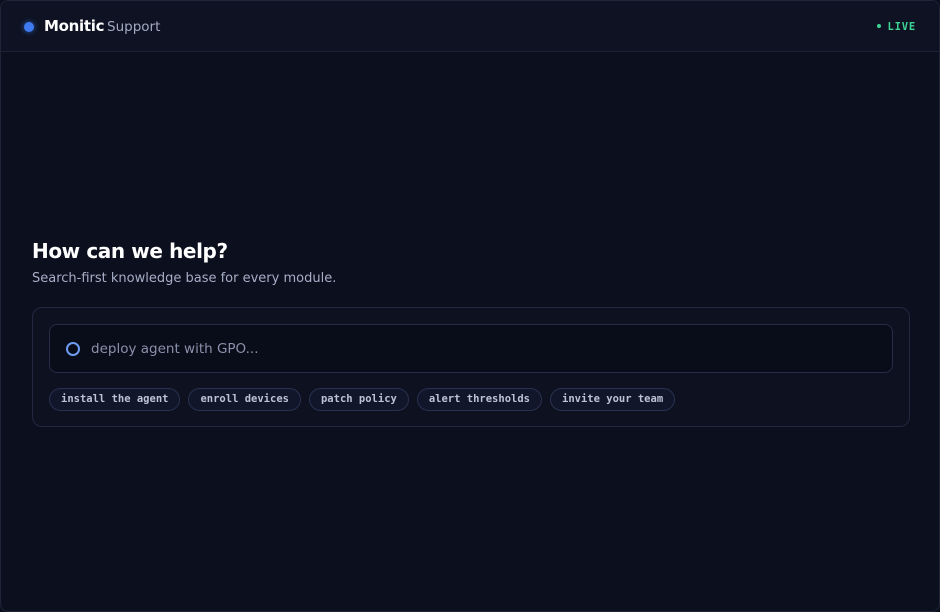 This screenshot has height=612, width=940. Describe the element at coordinates (29, 27) in the screenshot. I see `brand-logo-icon` at that location.